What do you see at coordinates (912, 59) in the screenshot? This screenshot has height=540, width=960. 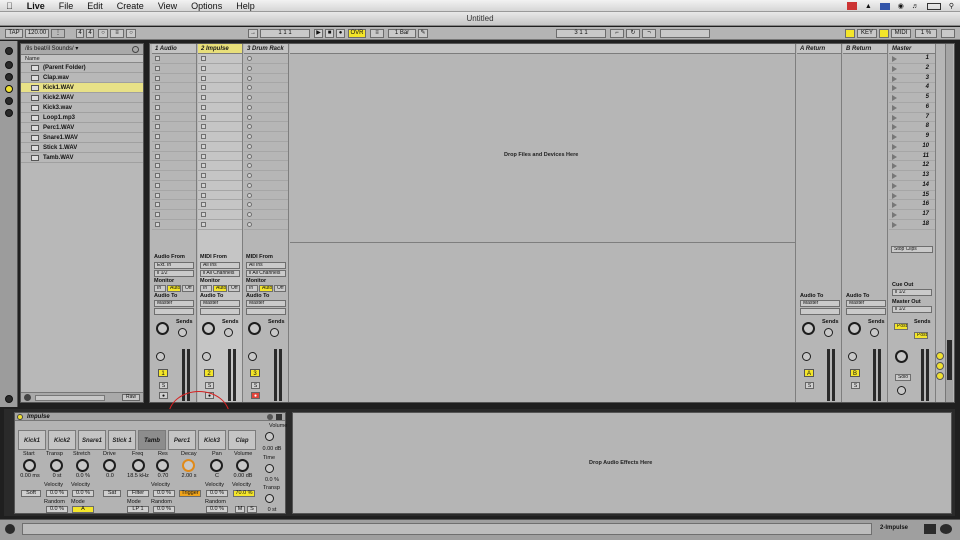 I see `scene-launch: 1` at bounding box center [912, 59].